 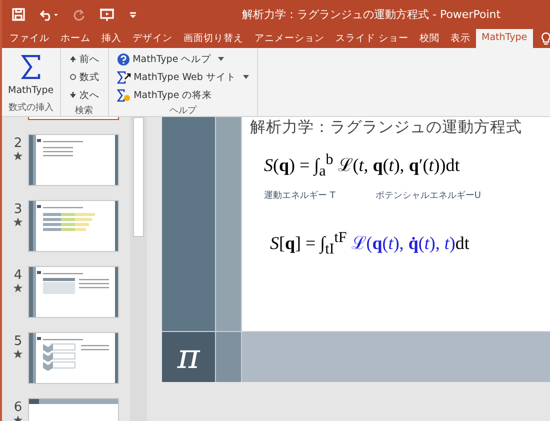 What do you see at coordinates (111, 38) in the screenshot?
I see `ribbon-tab: 挿入` at bounding box center [111, 38].